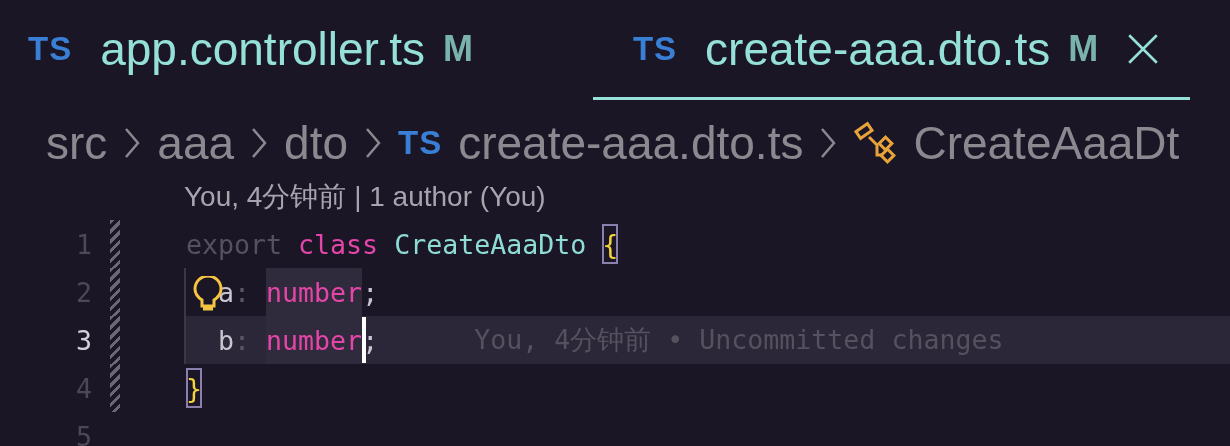 Image resolution: width=1230 pixels, height=446 pixels. Describe the element at coordinates (420, 143) in the screenshot. I see `typescript-icon: TS` at that location.